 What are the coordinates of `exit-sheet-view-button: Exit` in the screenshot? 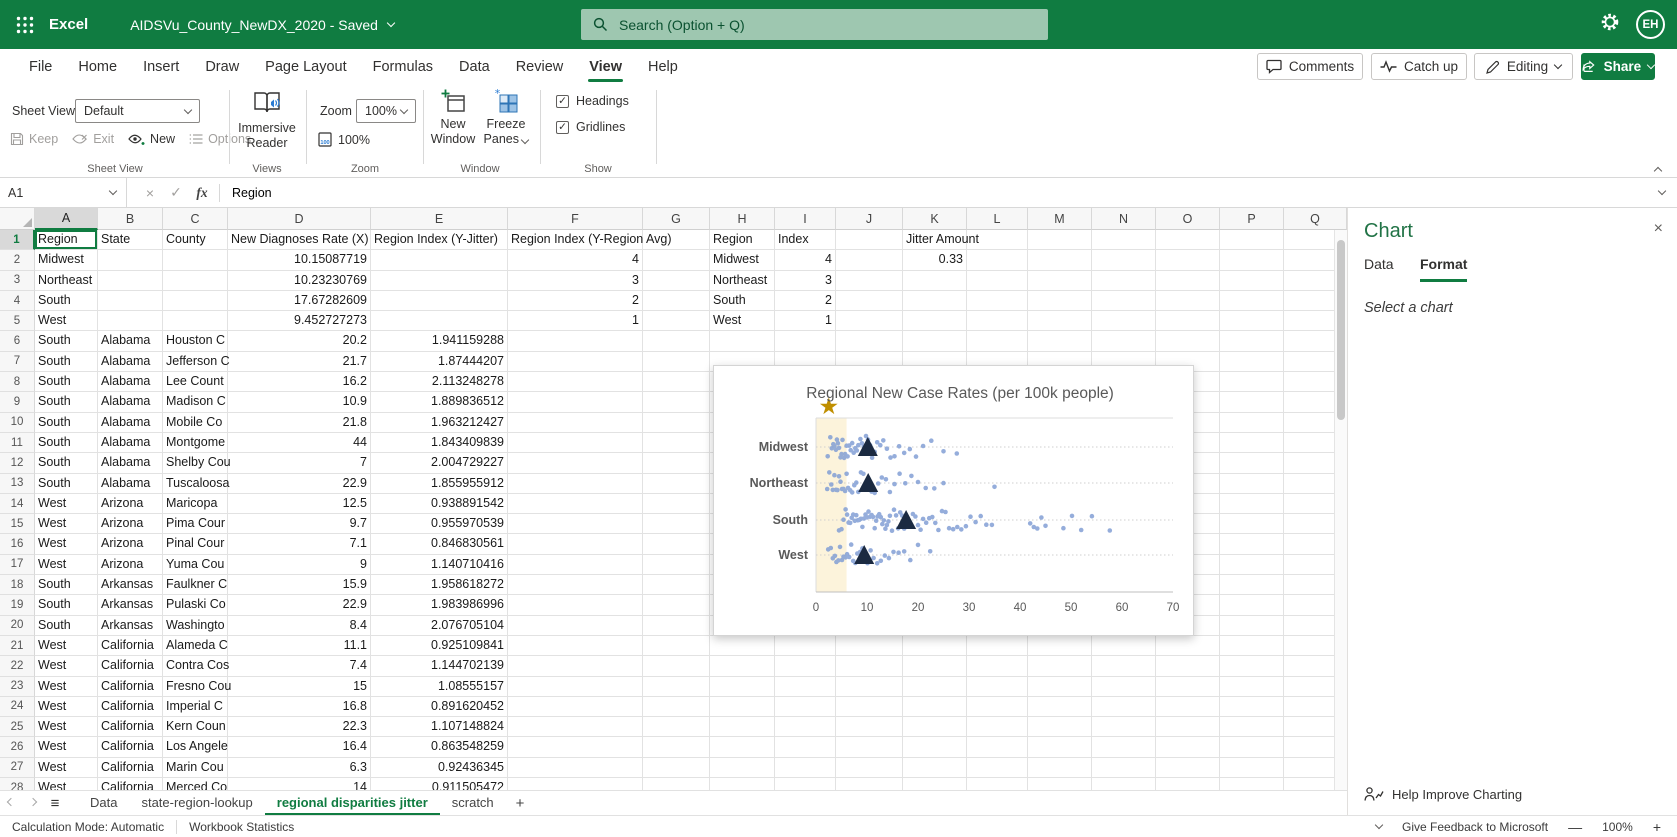 It's located at (93, 139).